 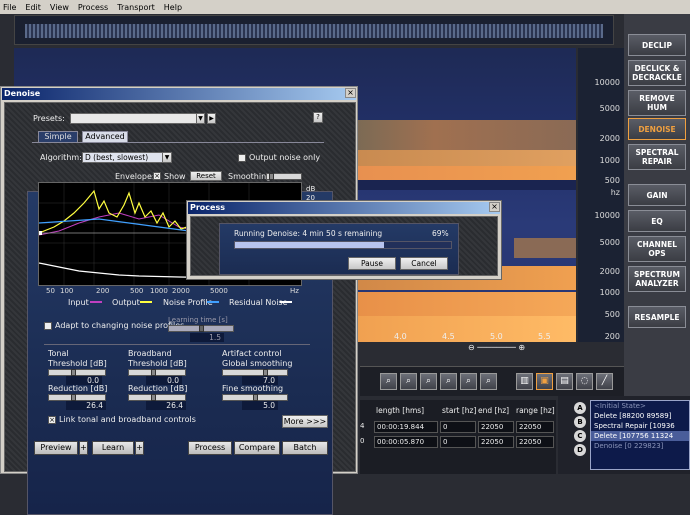 What do you see at coordinates (157, 176) in the screenshot?
I see `envelope-show-checkbox: ×` at bounding box center [157, 176].